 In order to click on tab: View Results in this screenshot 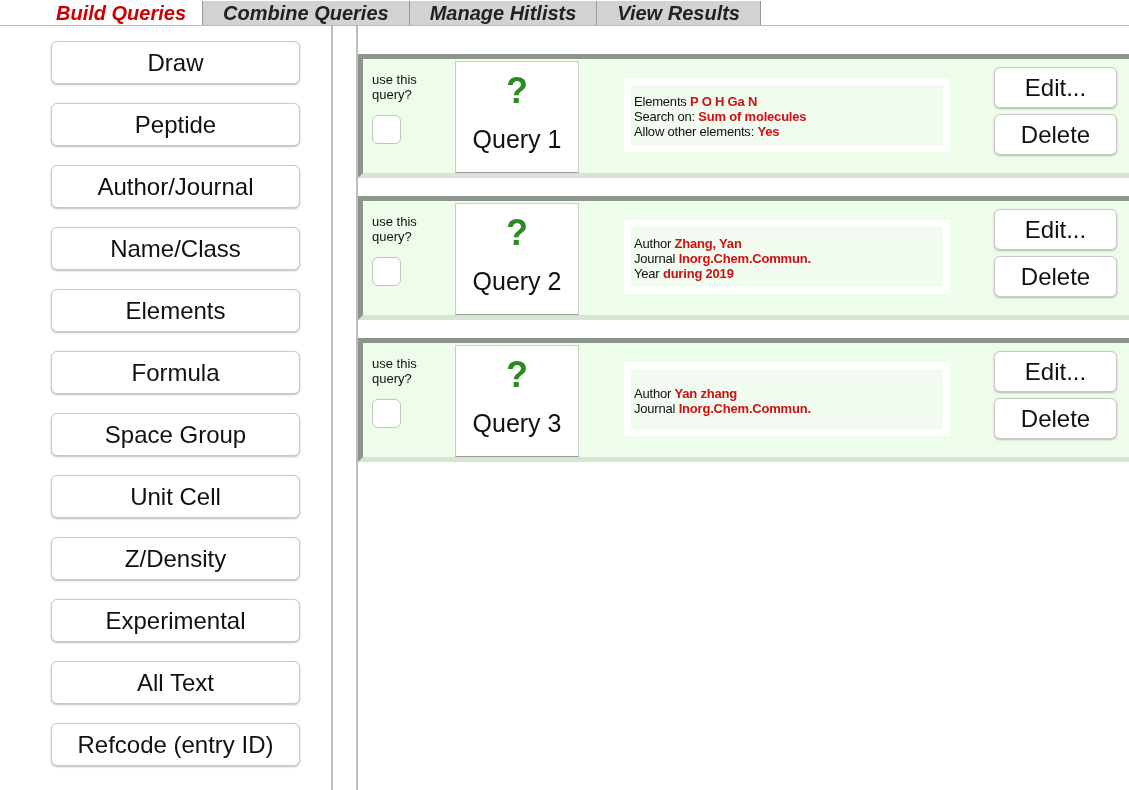, I will do `click(679, 13)`.